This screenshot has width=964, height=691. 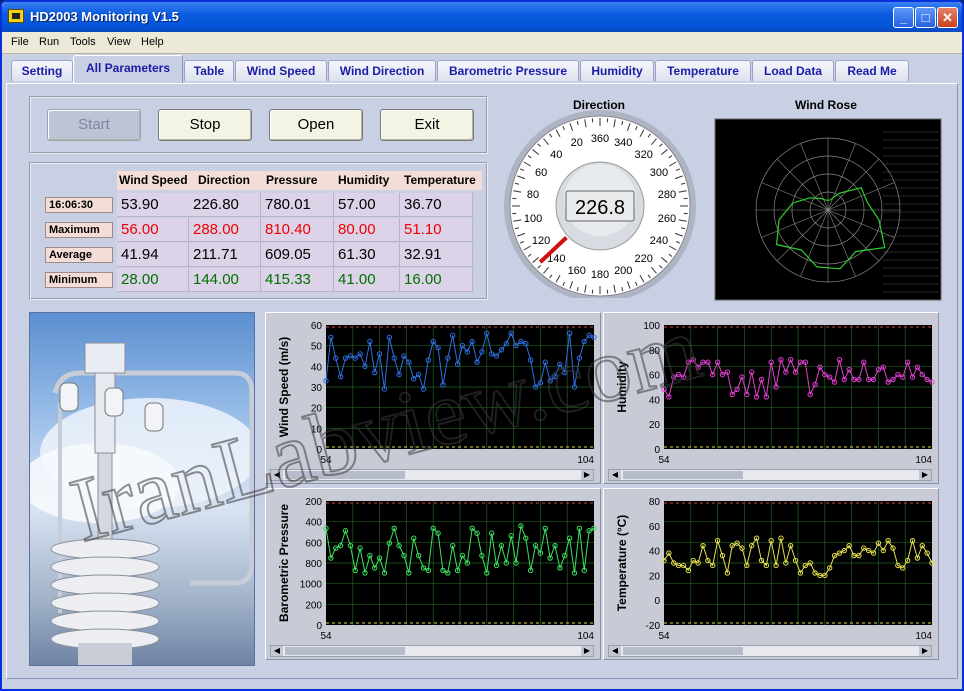 I want to click on gauge-label: 240, so click(x=659, y=241).